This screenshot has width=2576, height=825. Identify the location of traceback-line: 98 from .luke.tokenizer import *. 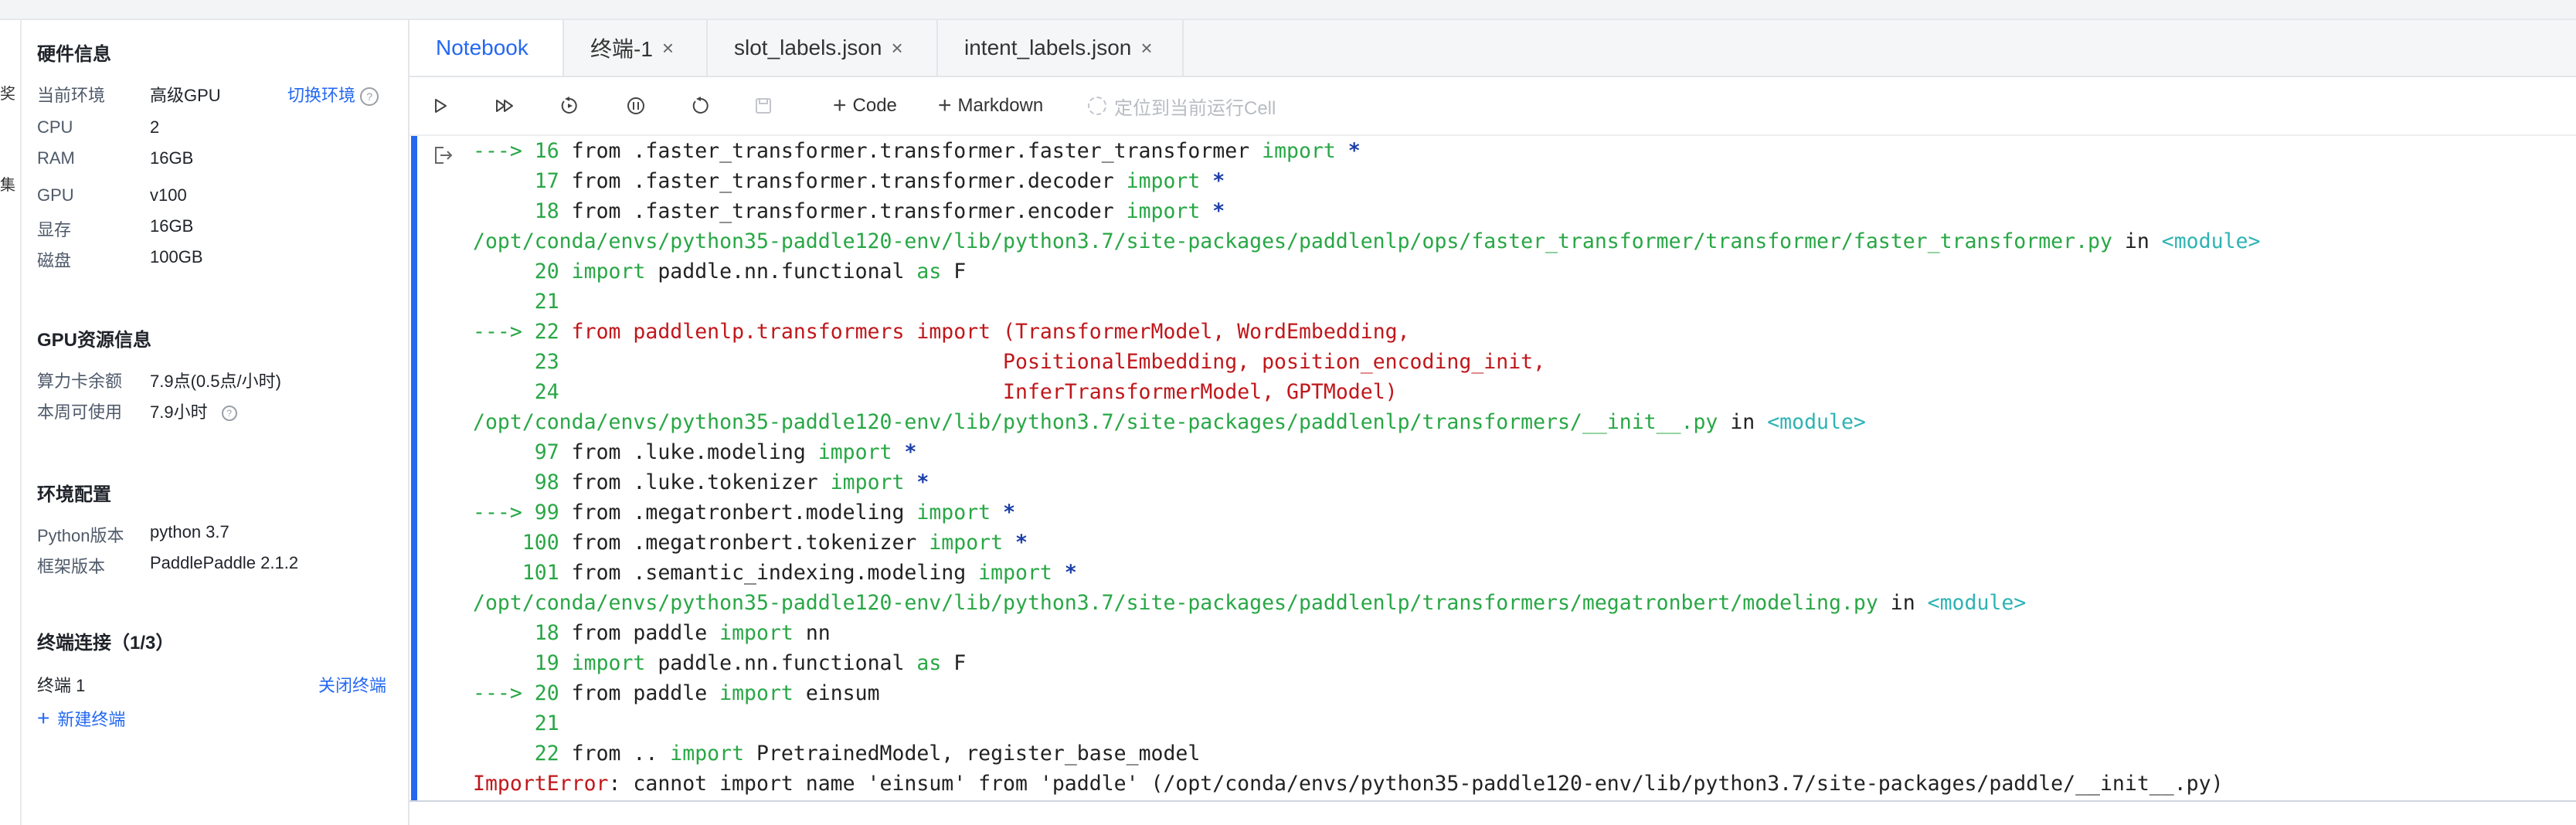
(731, 482).